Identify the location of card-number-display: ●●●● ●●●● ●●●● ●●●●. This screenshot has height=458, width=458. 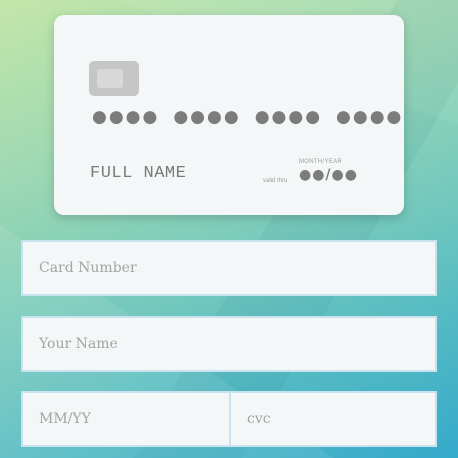
(254, 117).